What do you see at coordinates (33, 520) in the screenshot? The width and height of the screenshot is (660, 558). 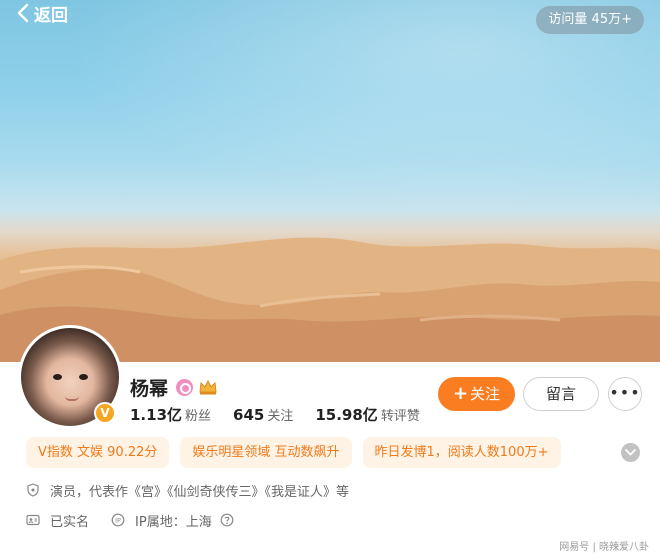 I see `id-card-icon` at bounding box center [33, 520].